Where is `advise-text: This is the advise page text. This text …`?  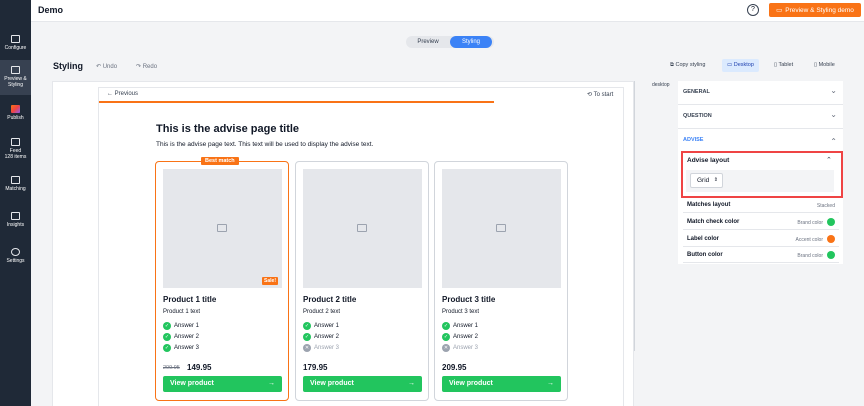
advise-text: This is the advise page text. This text … is located at coordinates (265, 144).